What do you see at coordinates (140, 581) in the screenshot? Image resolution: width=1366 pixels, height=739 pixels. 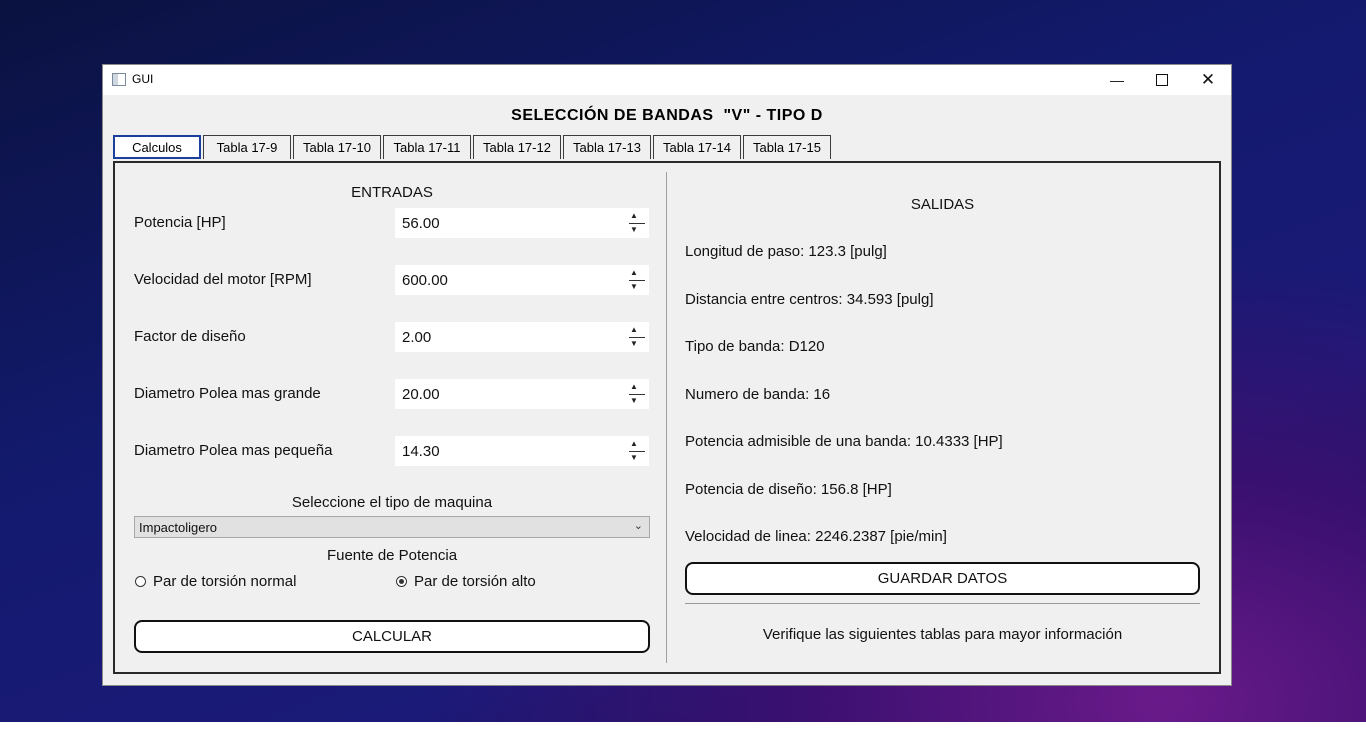 I see `radio-normal-torque` at bounding box center [140, 581].